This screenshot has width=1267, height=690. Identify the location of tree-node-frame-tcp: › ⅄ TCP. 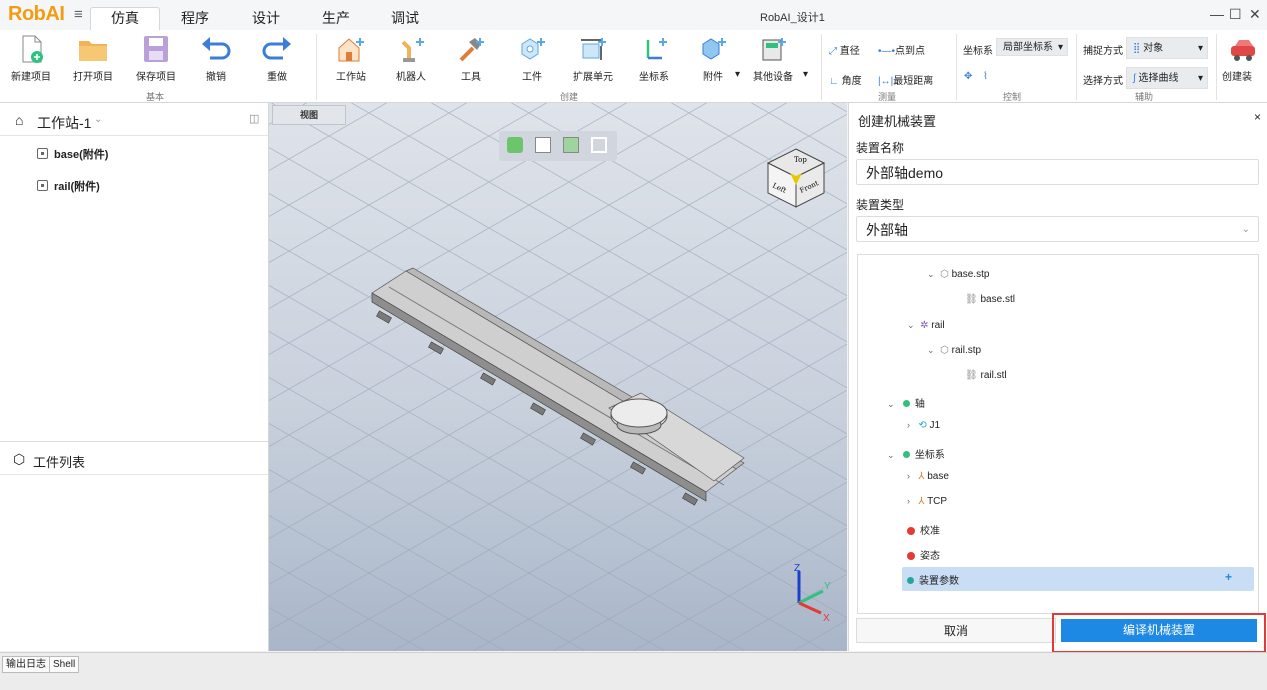
(927, 501).